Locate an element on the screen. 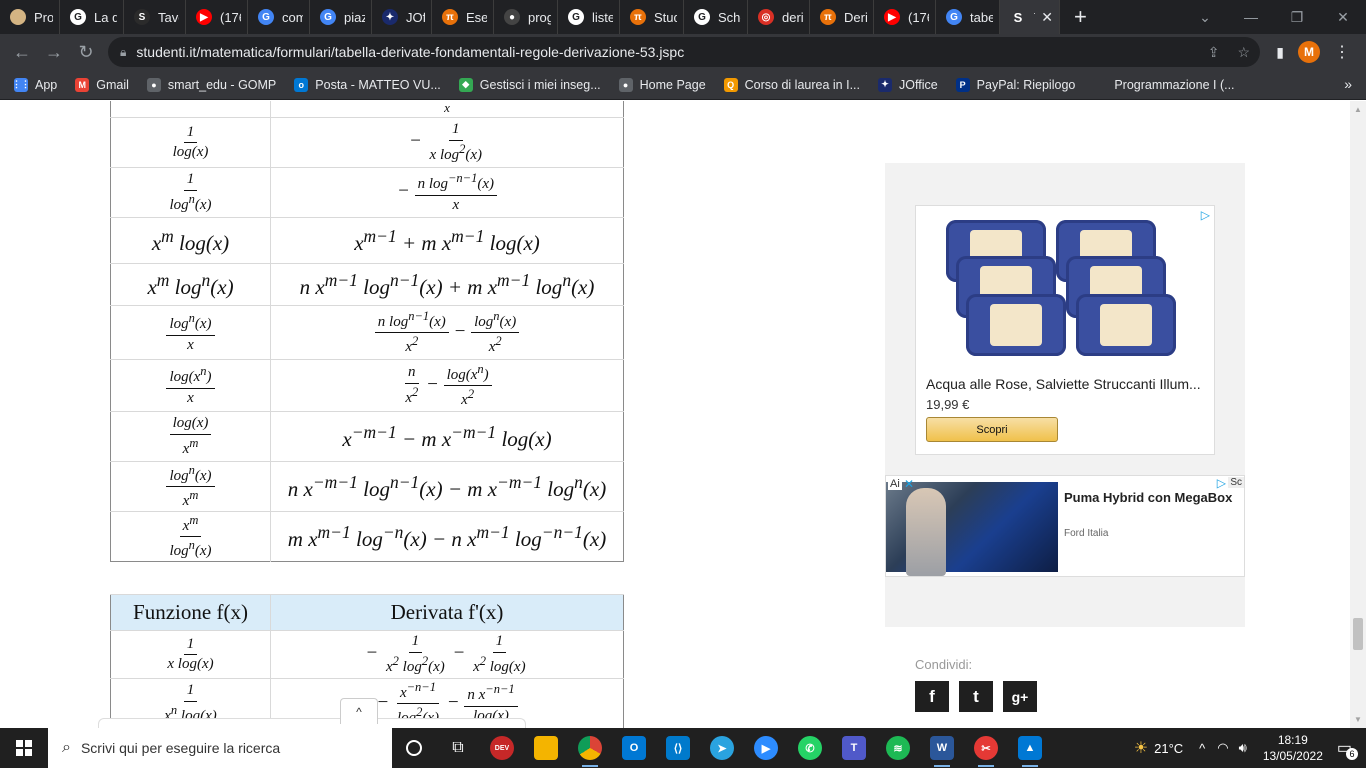  clock: 18:19 13/05/2022 is located at coordinates (1293, 748).